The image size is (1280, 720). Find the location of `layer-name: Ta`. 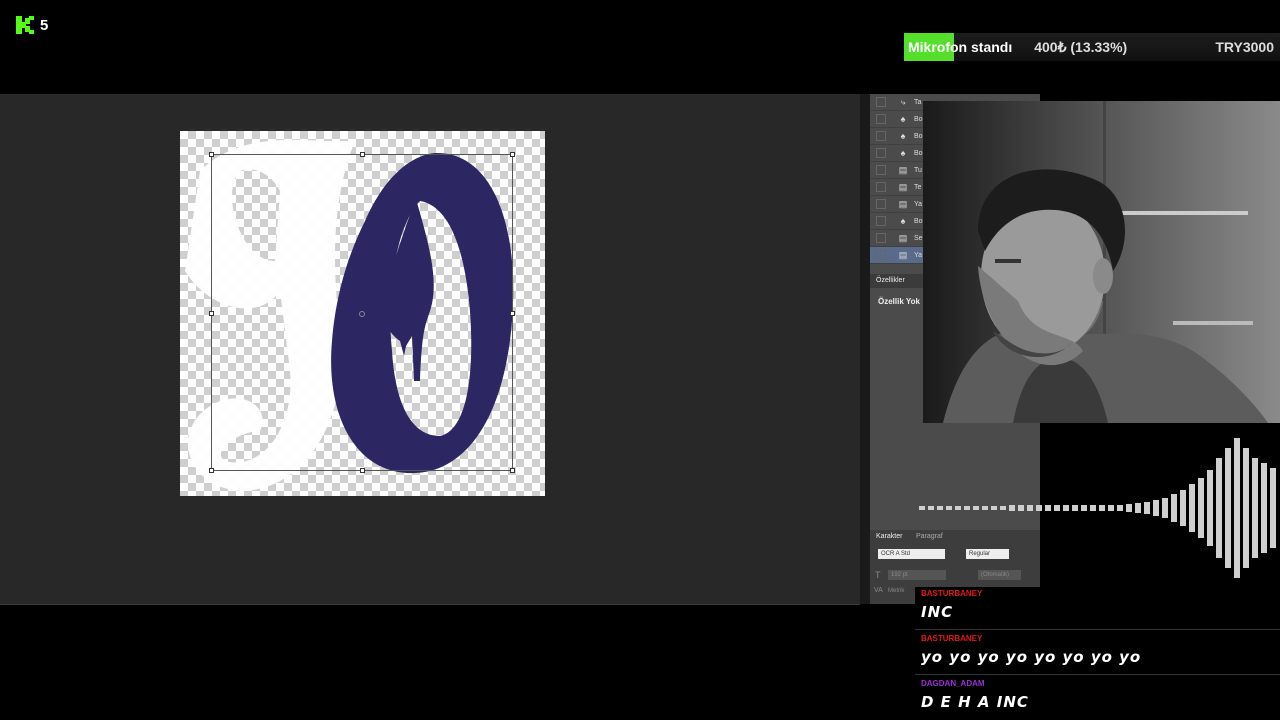

layer-name: Ta is located at coordinates (918, 102).